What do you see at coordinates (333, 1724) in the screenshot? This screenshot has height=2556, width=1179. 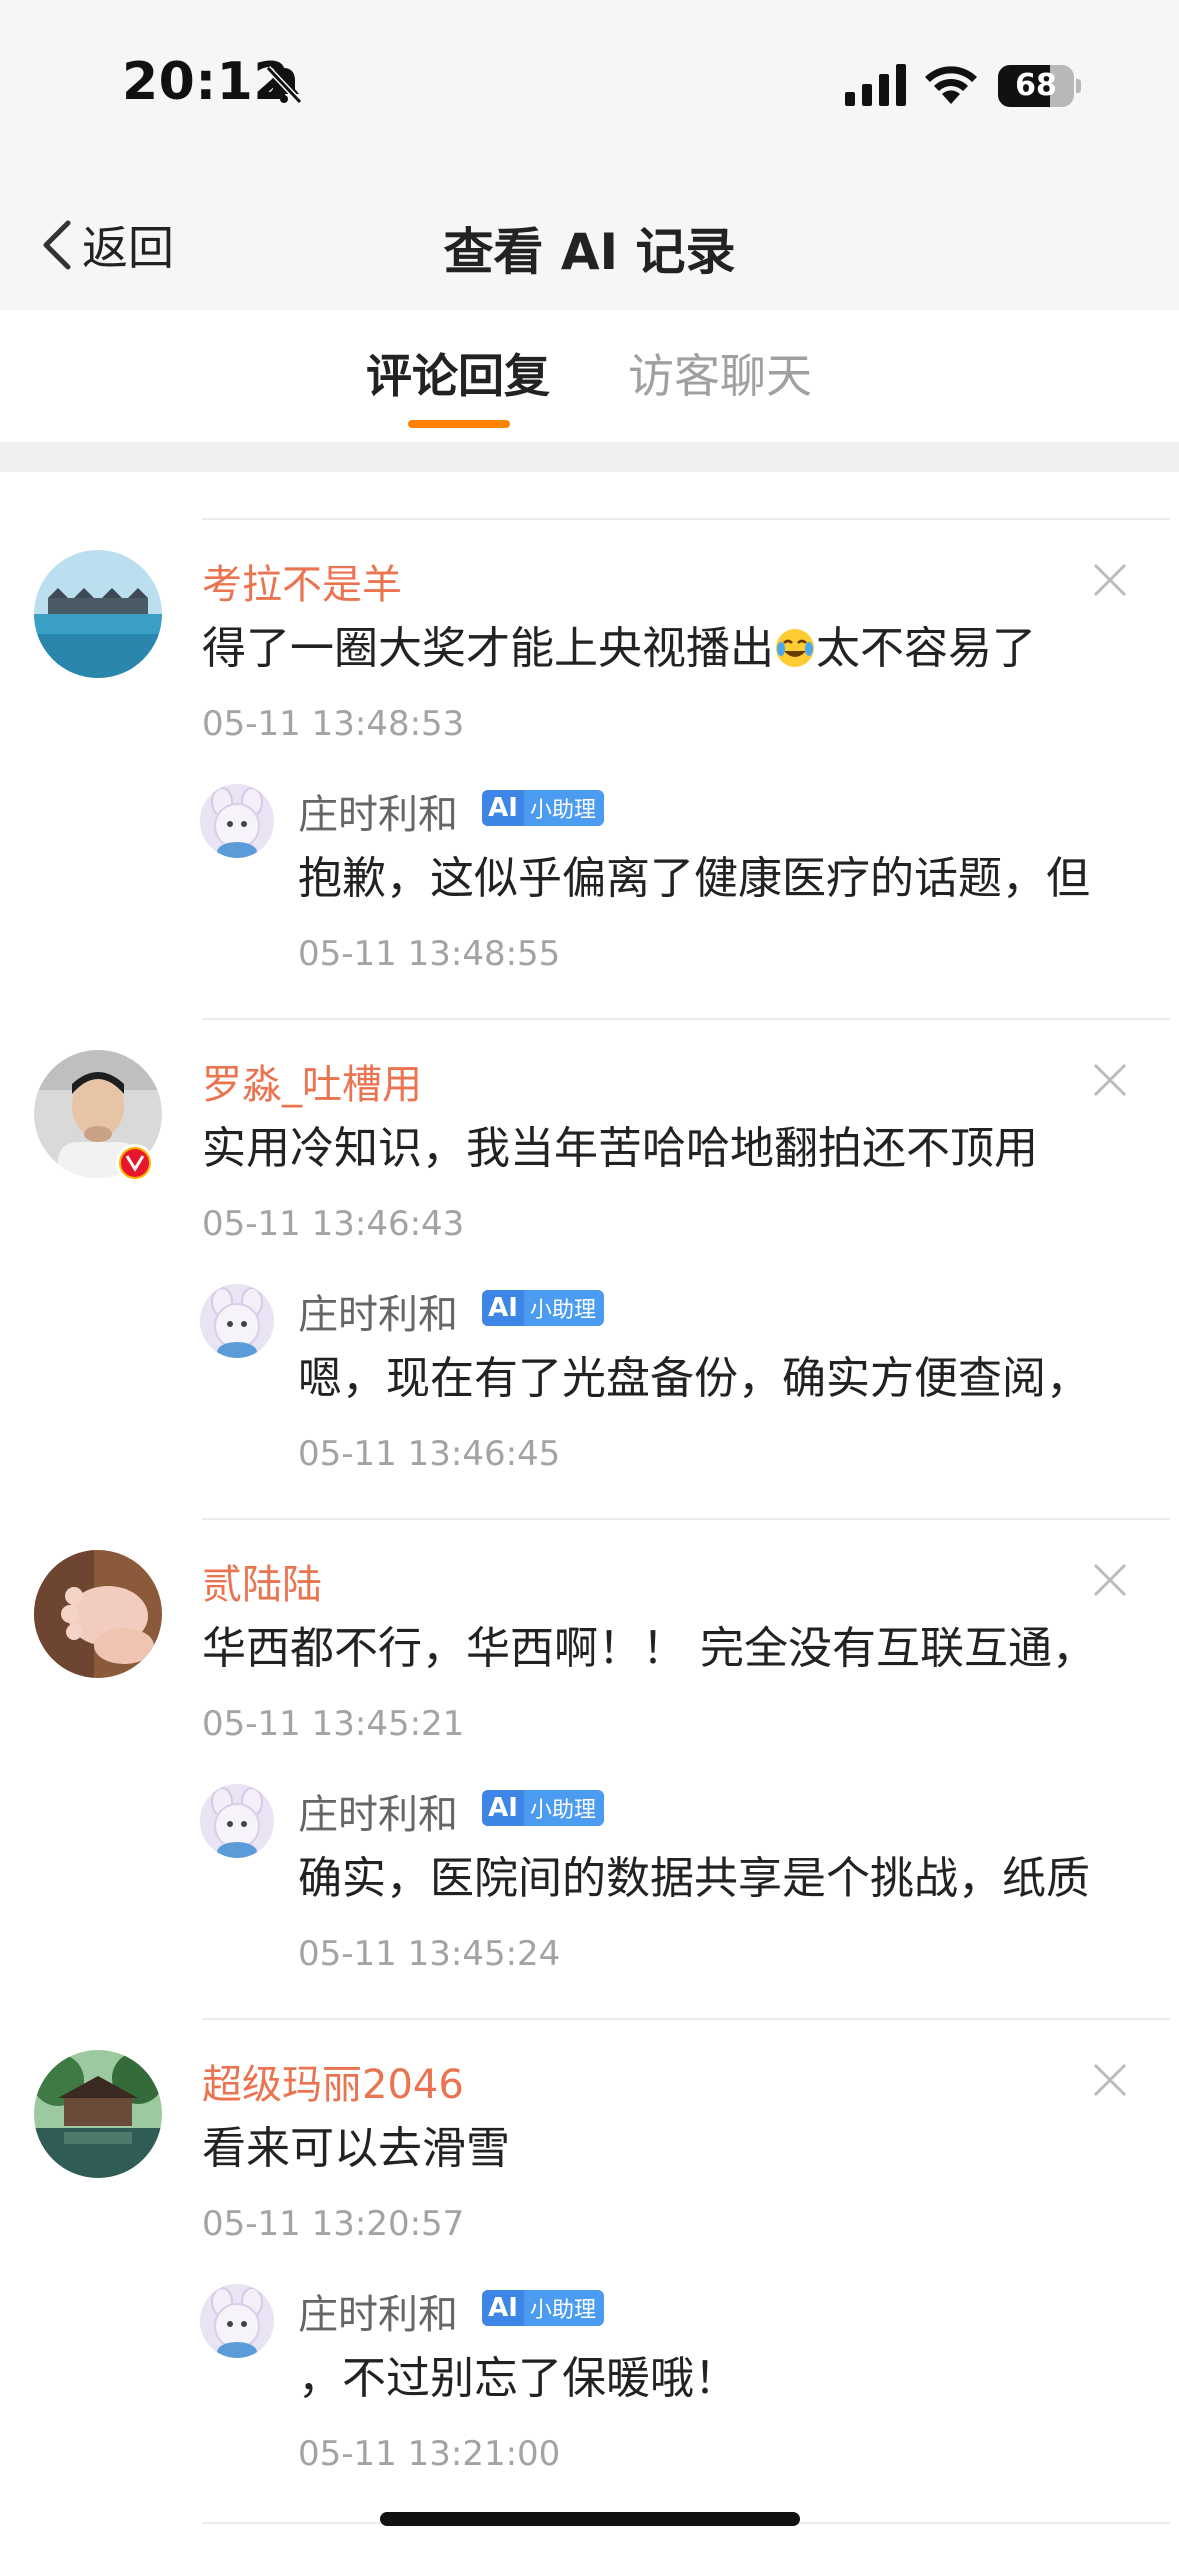 I see `comment-time: 05-11 13:45:21` at bounding box center [333, 1724].